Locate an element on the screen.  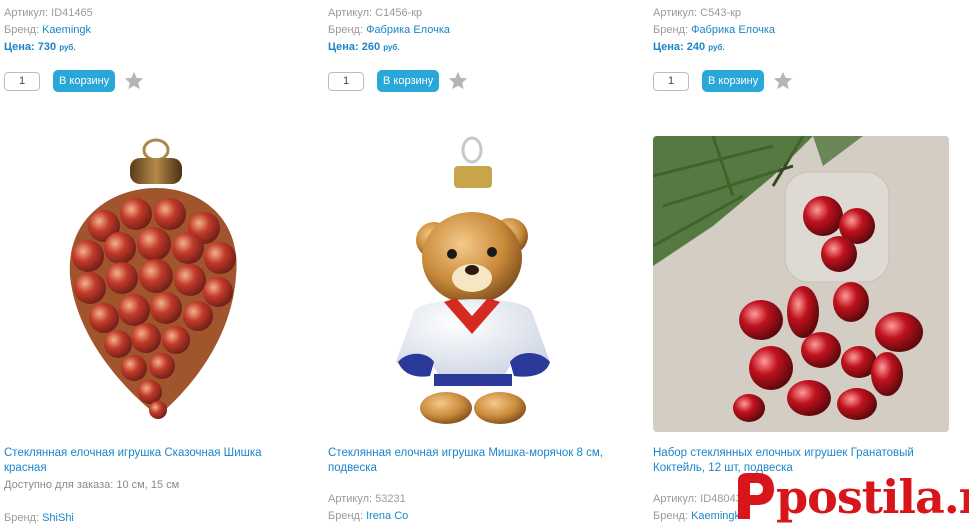
price: Цена: 730 руб. is located at coordinates (40, 47).